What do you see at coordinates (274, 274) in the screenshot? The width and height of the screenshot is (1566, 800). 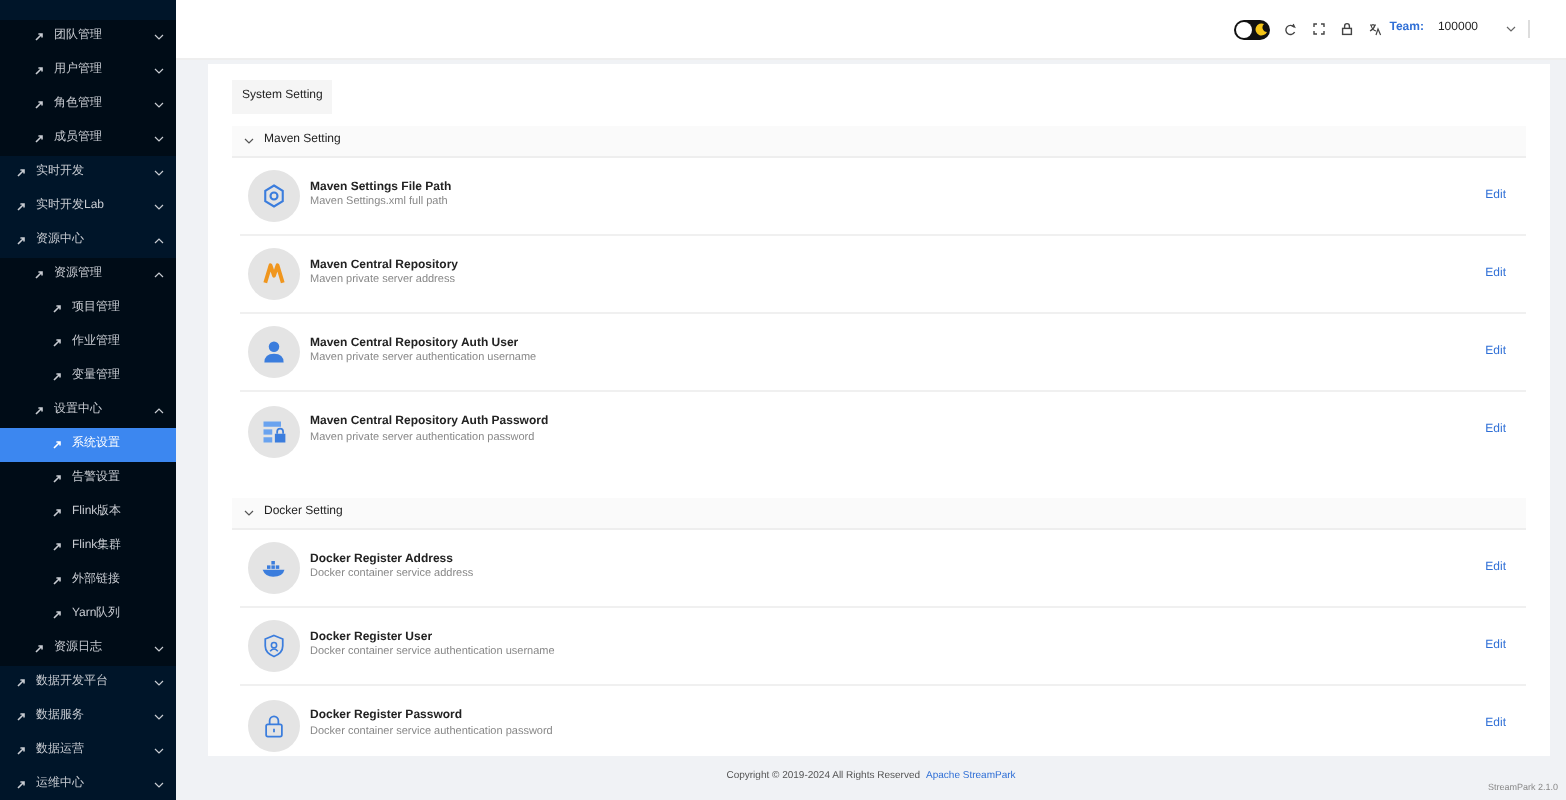 I see `maven-logo-icon` at bounding box center [274, 274].